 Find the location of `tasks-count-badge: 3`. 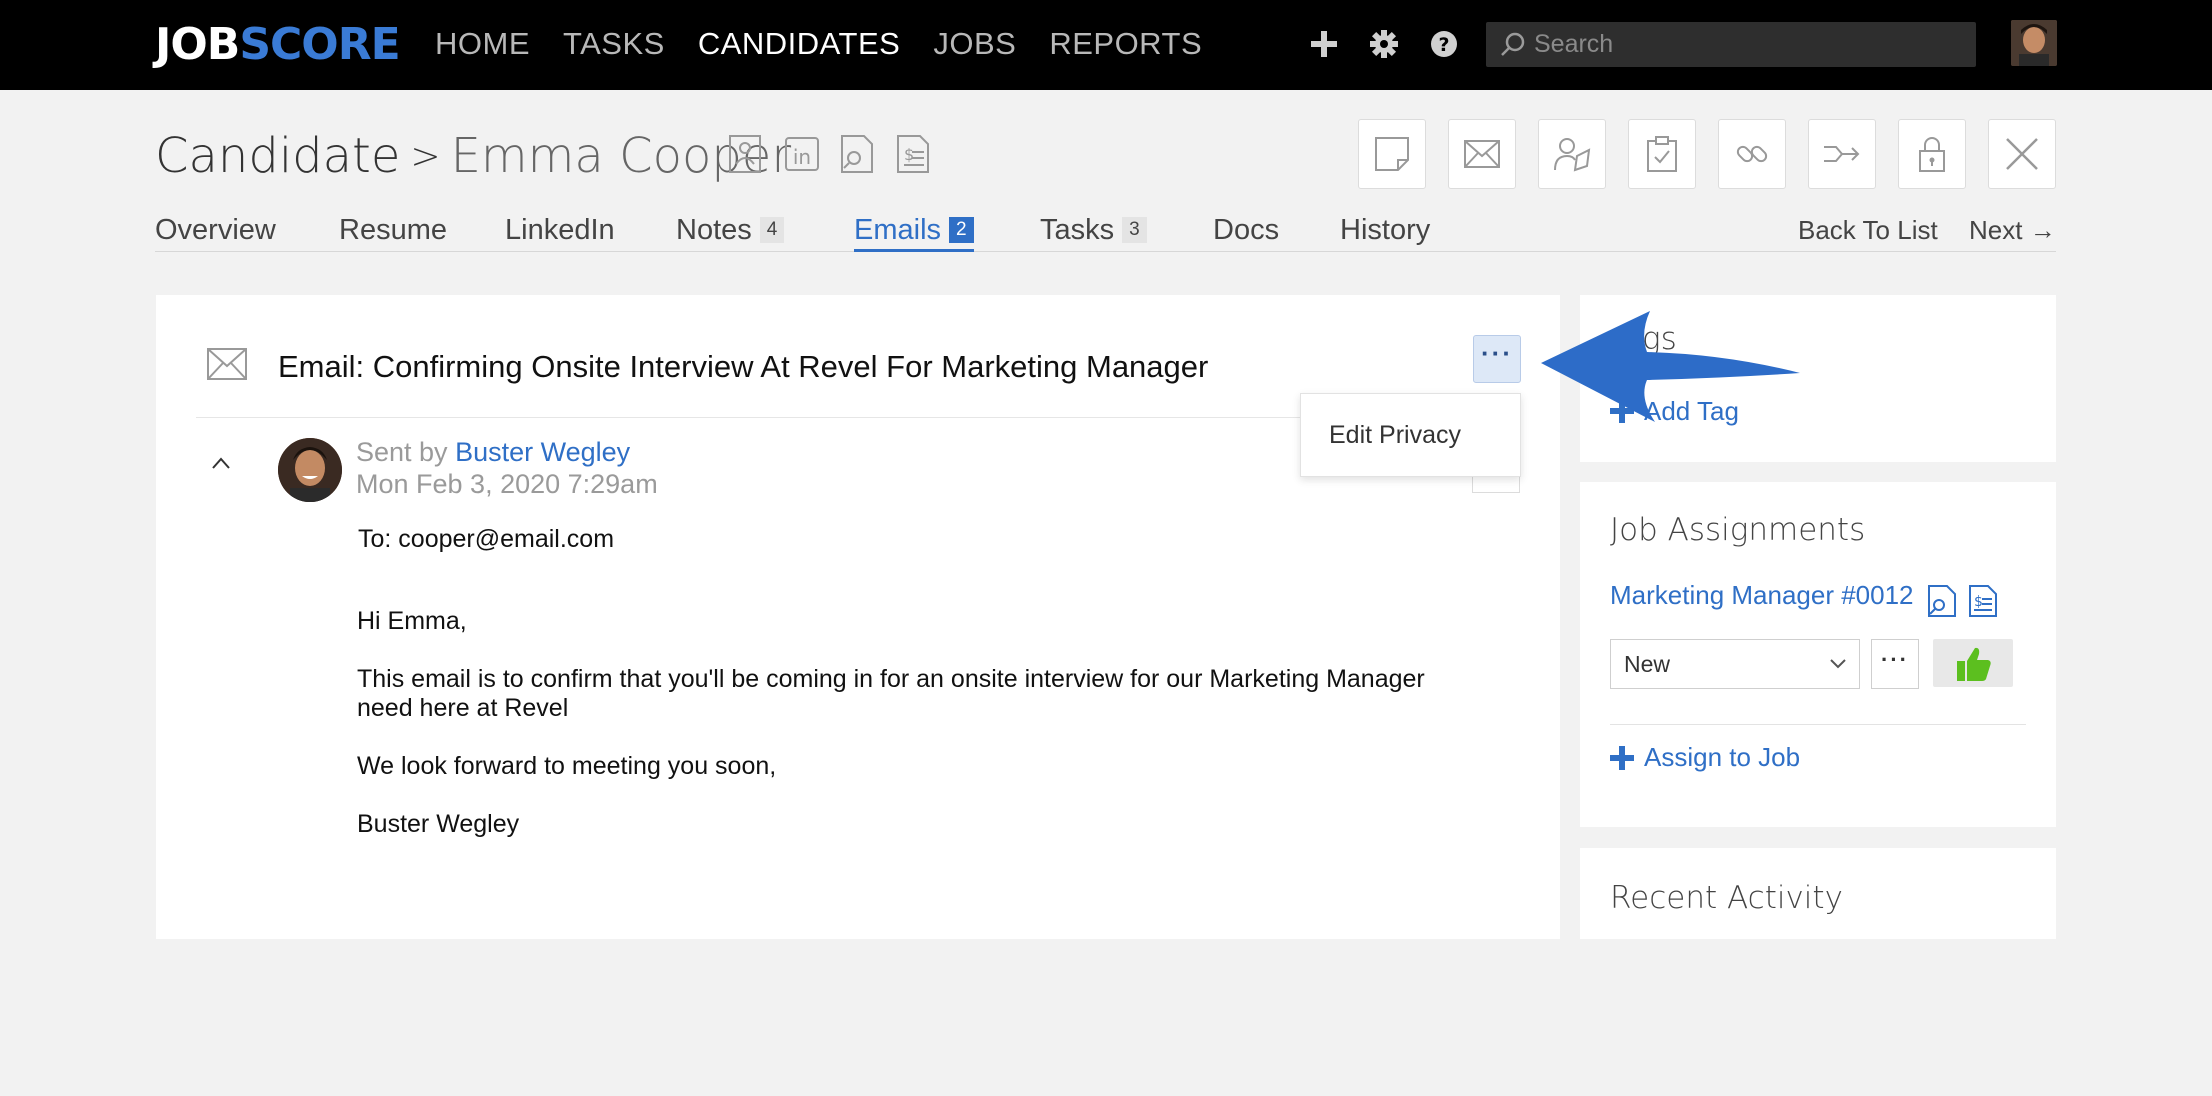

tasks-count-badge: 3 is located at coordinates (1134, 230).